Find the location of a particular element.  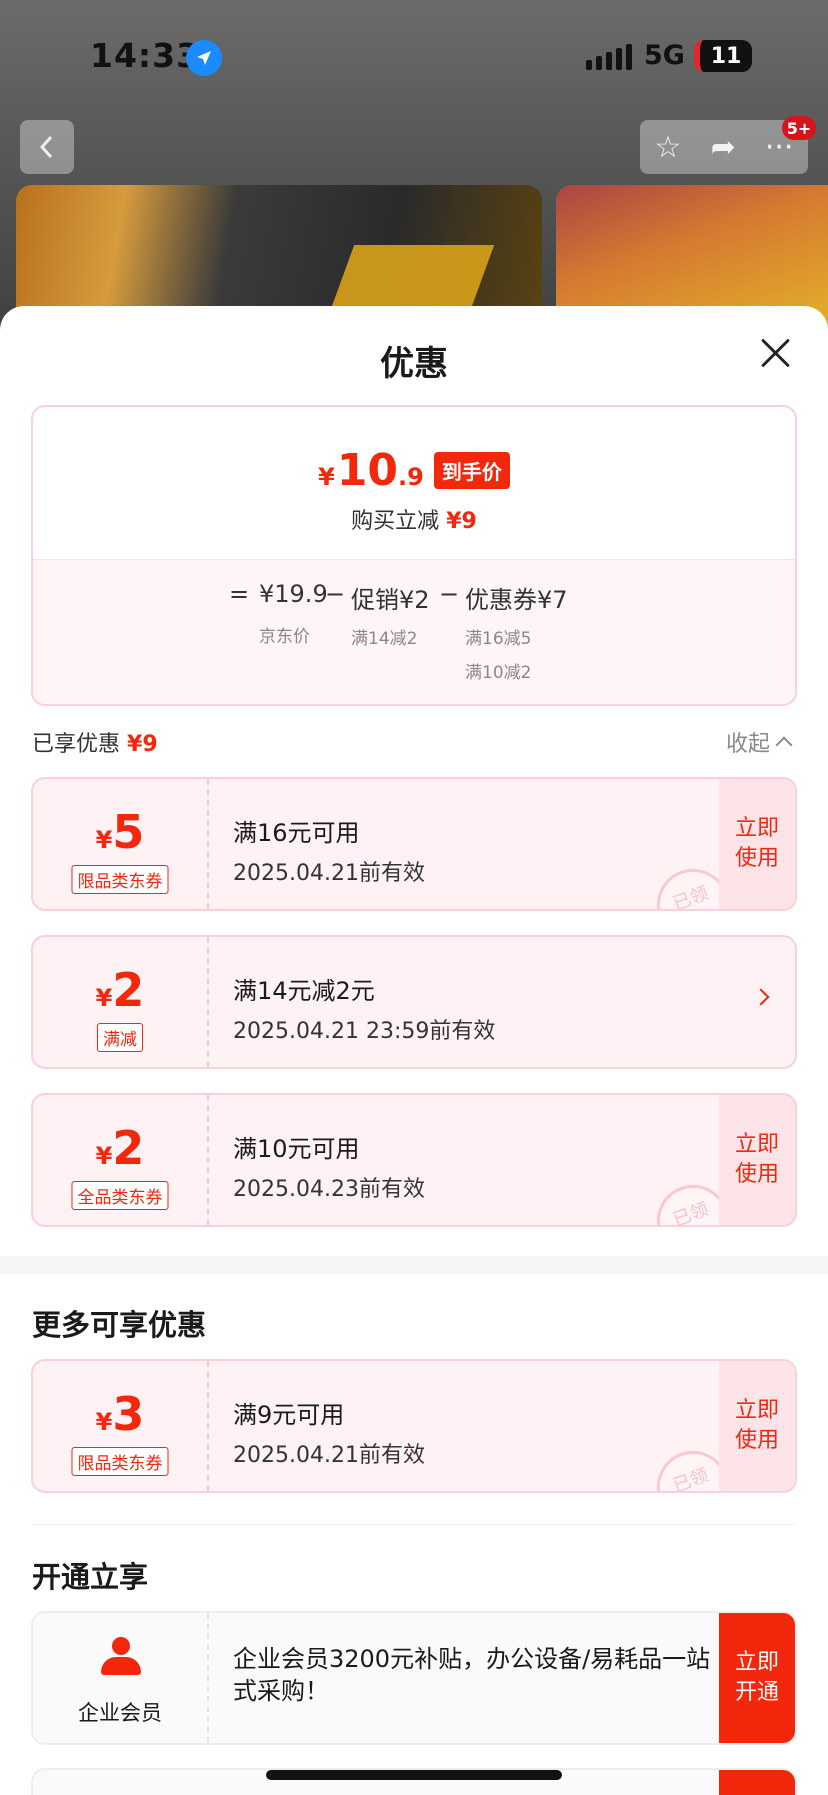

collapse-label: 收起 is located at coordinates (748, 744).